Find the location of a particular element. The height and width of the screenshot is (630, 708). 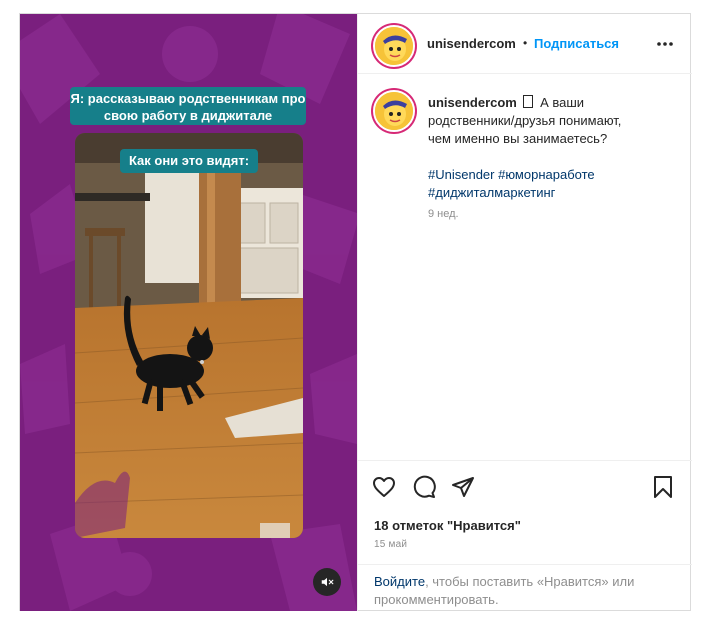

caption-emoji is located at coordinates (528, 101).